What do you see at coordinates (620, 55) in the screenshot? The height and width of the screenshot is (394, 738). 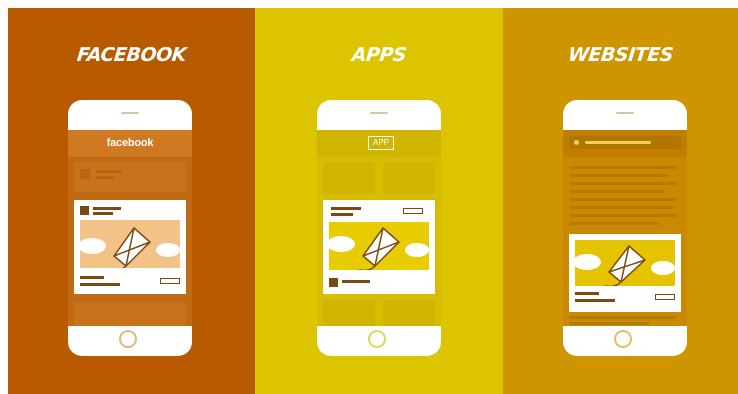 I see `panel-title: WEBSITES` at bounding box center [620, 55].